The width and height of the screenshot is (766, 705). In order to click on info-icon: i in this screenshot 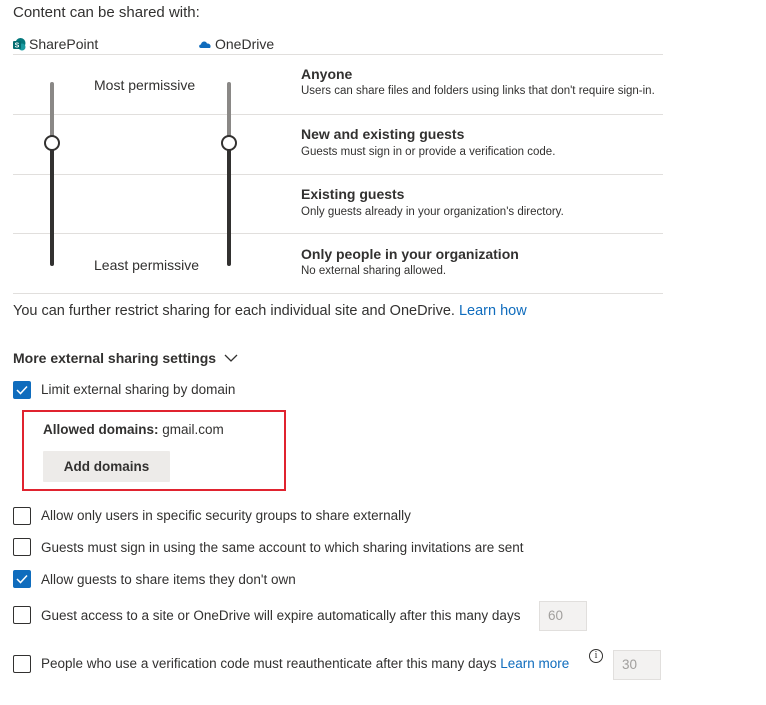, I will do `click(596, 656)`.